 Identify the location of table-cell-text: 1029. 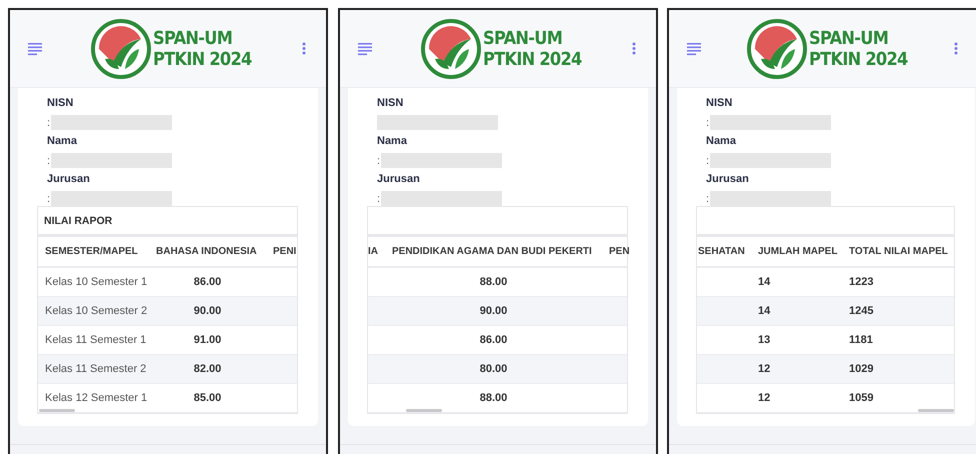
(861, 369).